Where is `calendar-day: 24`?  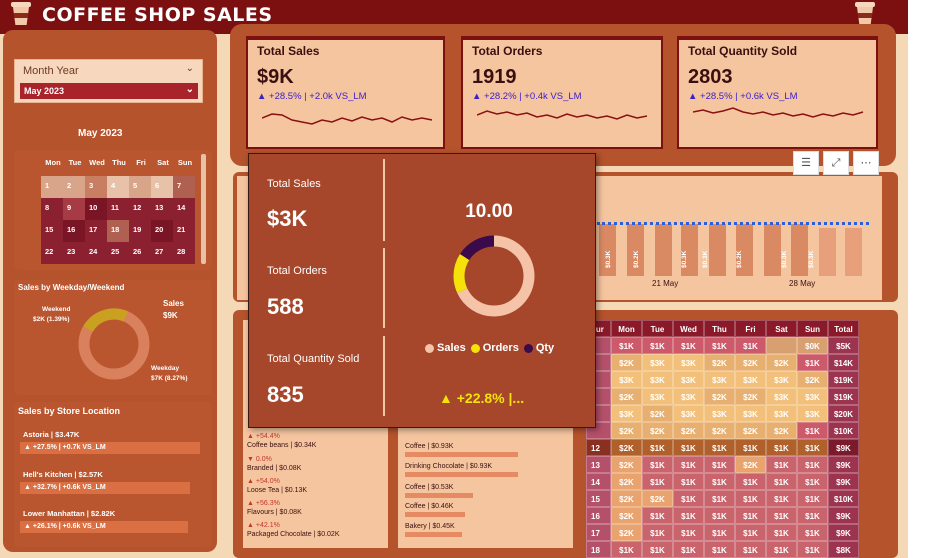 calendar-day: 24 is located at coordinates (96, 253).